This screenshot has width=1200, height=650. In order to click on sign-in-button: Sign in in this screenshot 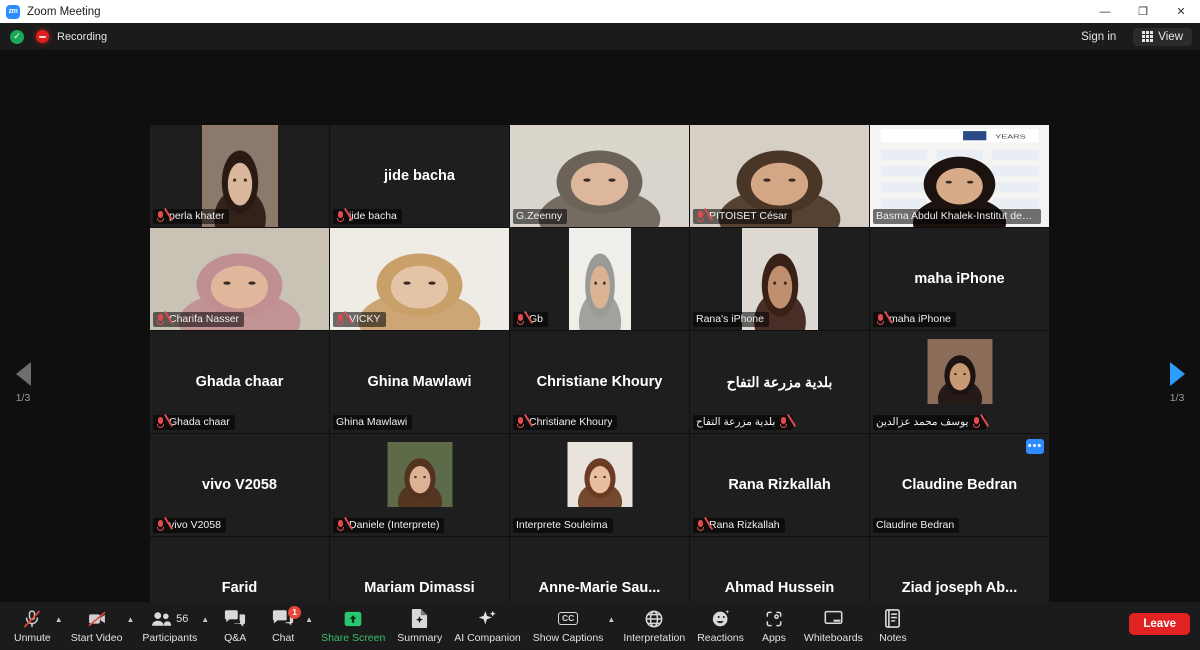, I will do `click(1098, 37)`.